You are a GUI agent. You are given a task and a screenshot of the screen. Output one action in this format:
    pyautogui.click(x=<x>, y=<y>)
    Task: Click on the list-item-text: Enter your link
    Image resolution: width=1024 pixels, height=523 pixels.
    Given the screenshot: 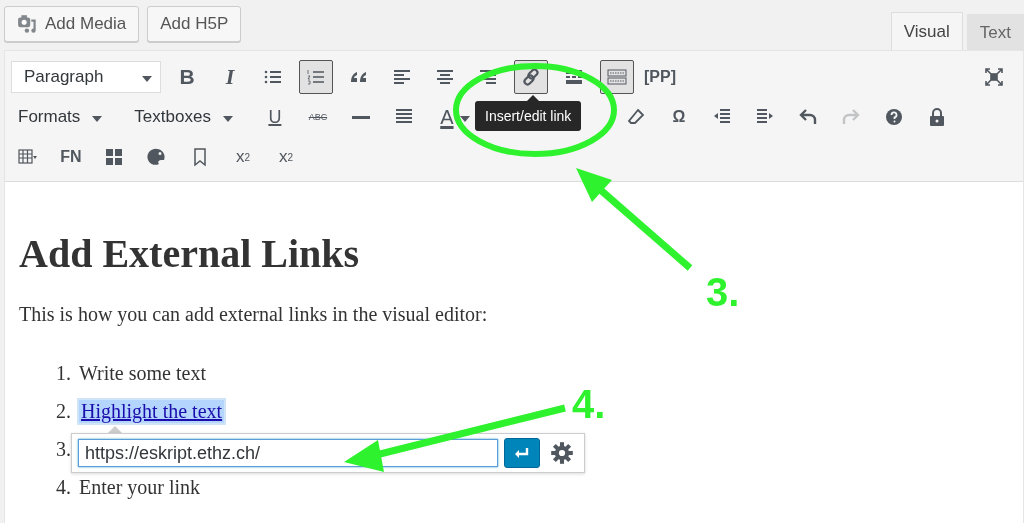 What is the action you would take?
    pyautogui.click(x=140, y=487)
    